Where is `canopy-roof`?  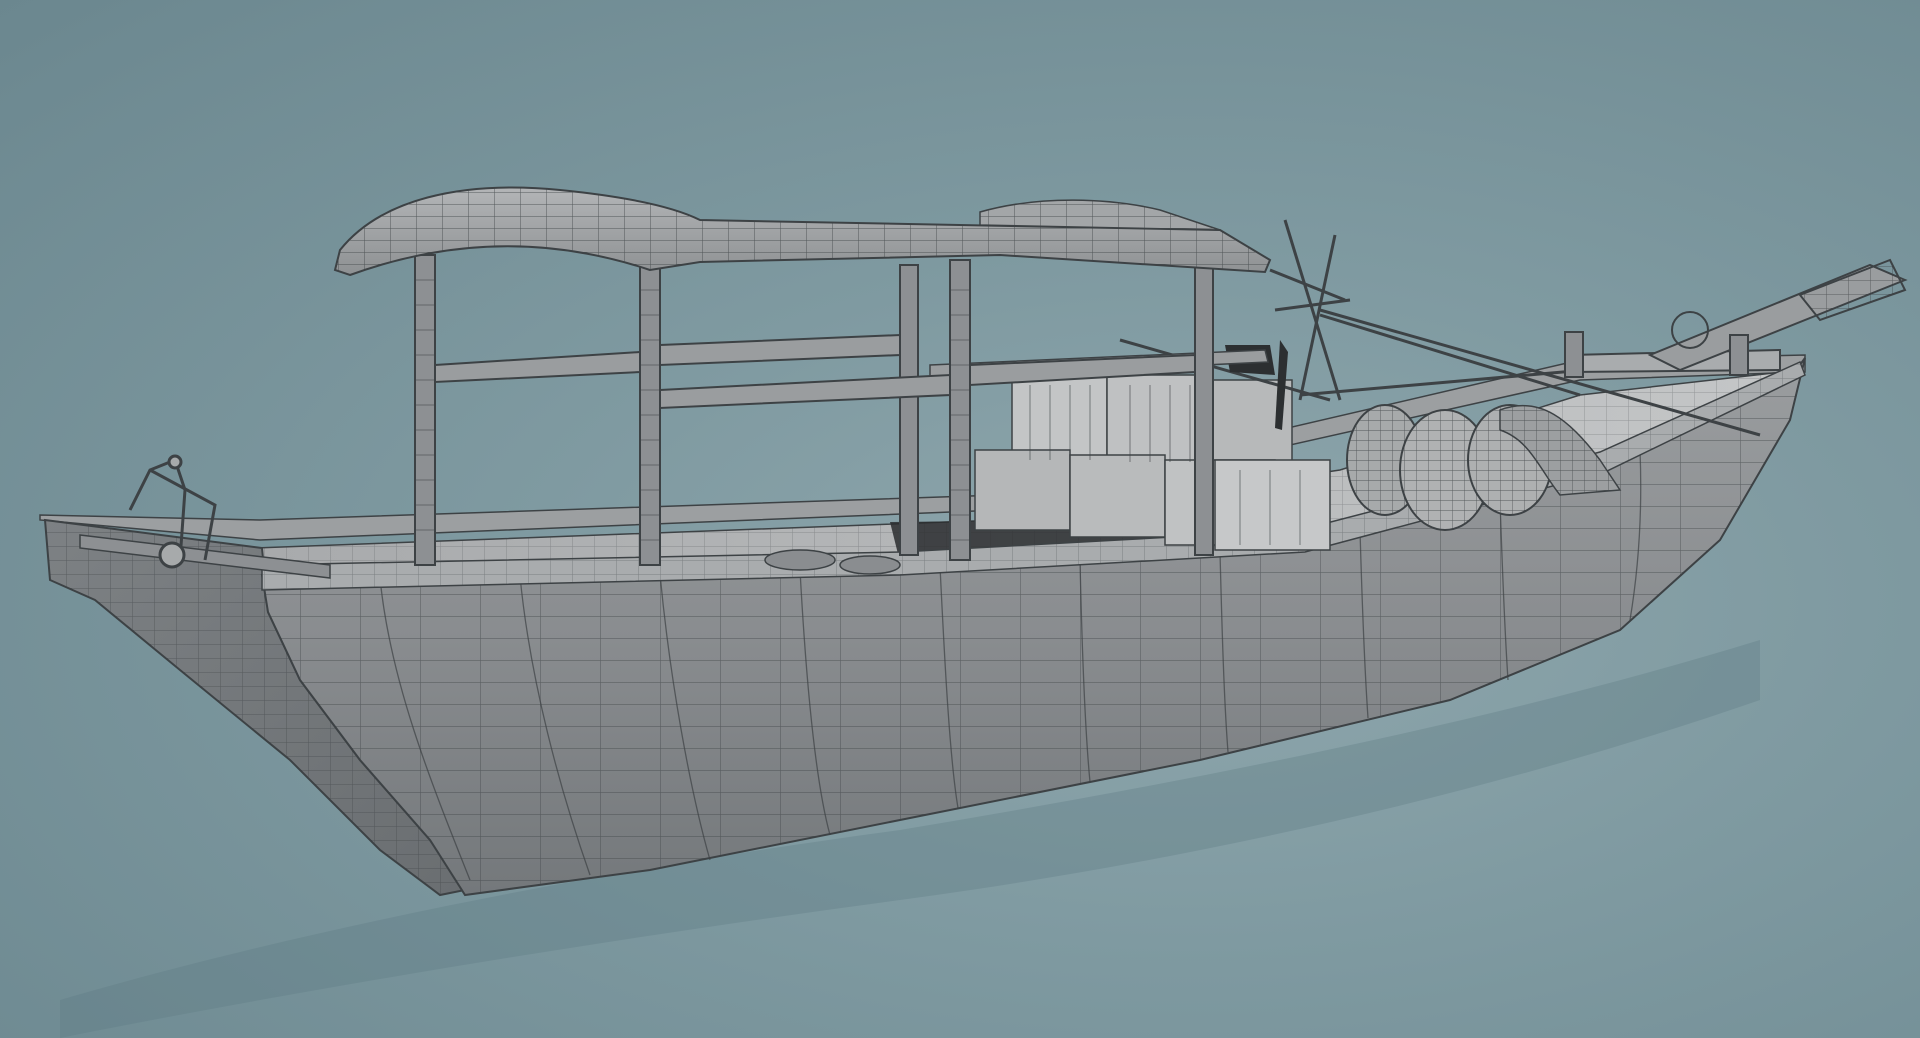 canopy-roof is located at coordinates (802, 231).